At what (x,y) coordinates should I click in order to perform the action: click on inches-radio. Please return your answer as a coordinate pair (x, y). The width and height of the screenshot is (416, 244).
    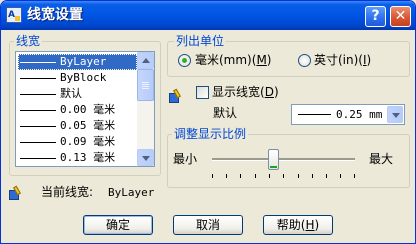
    Looking at the image, I should click on (304, 60).